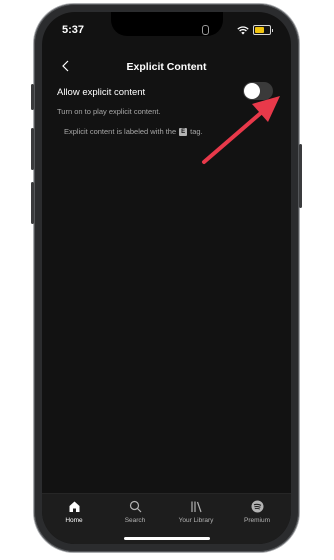  What do you see at coordinates (257, 506) in the screenshot?
I see `spotify-icon` at bounding box center [257, 506].